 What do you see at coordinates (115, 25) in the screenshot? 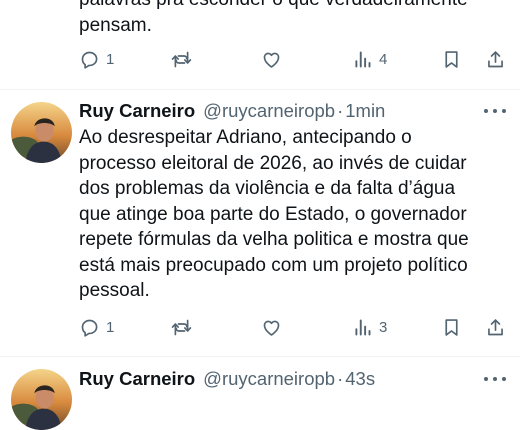
I see `tweet-text-line: pensam.` at bounding box center [115, 25].